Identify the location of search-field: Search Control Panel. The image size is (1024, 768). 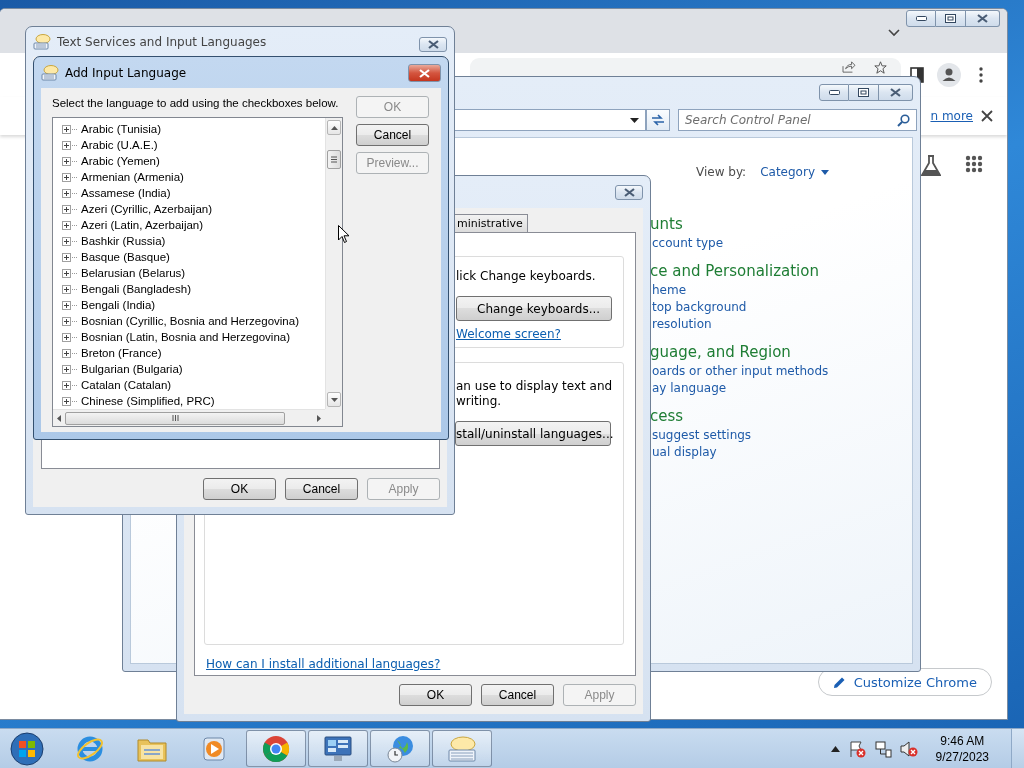
(797, 120).